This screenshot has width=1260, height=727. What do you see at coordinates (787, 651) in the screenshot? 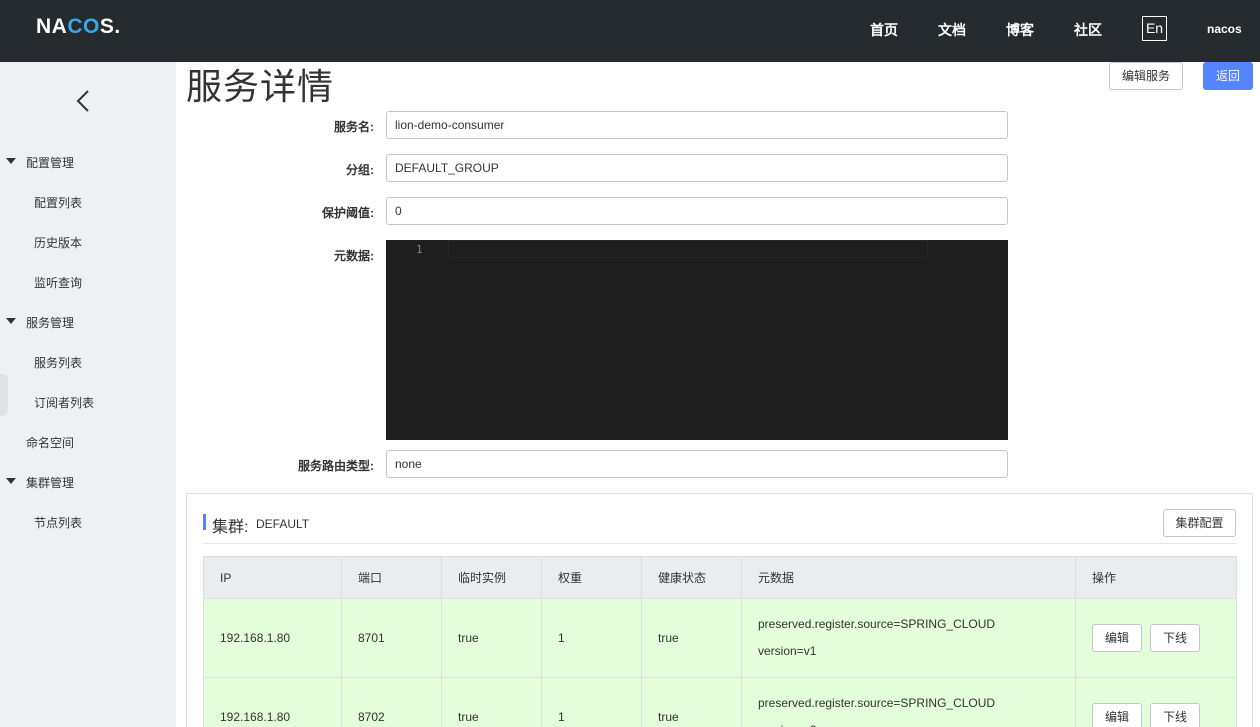
I see `metadata-entry: version=v1` at bounding box center [787, 651].